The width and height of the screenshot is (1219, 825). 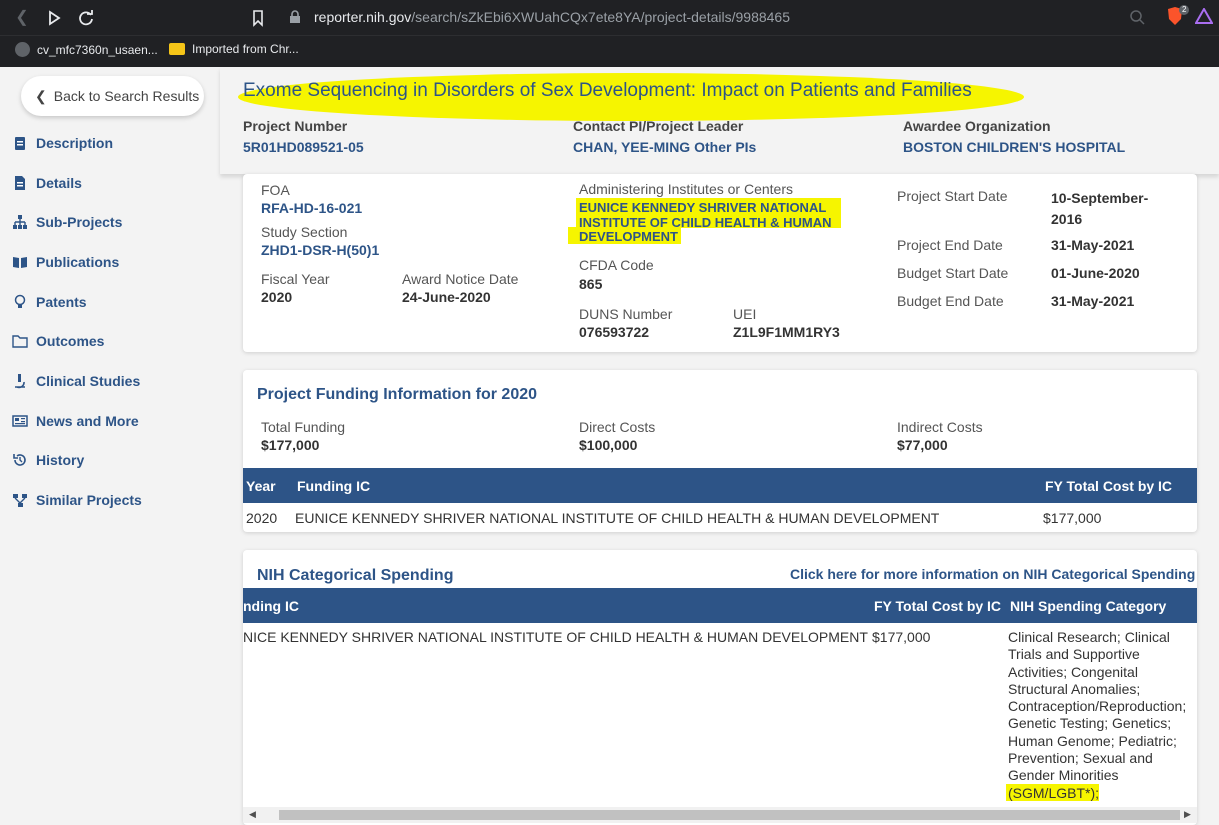 I want to click on document-icon, so click(x=20, y=183).